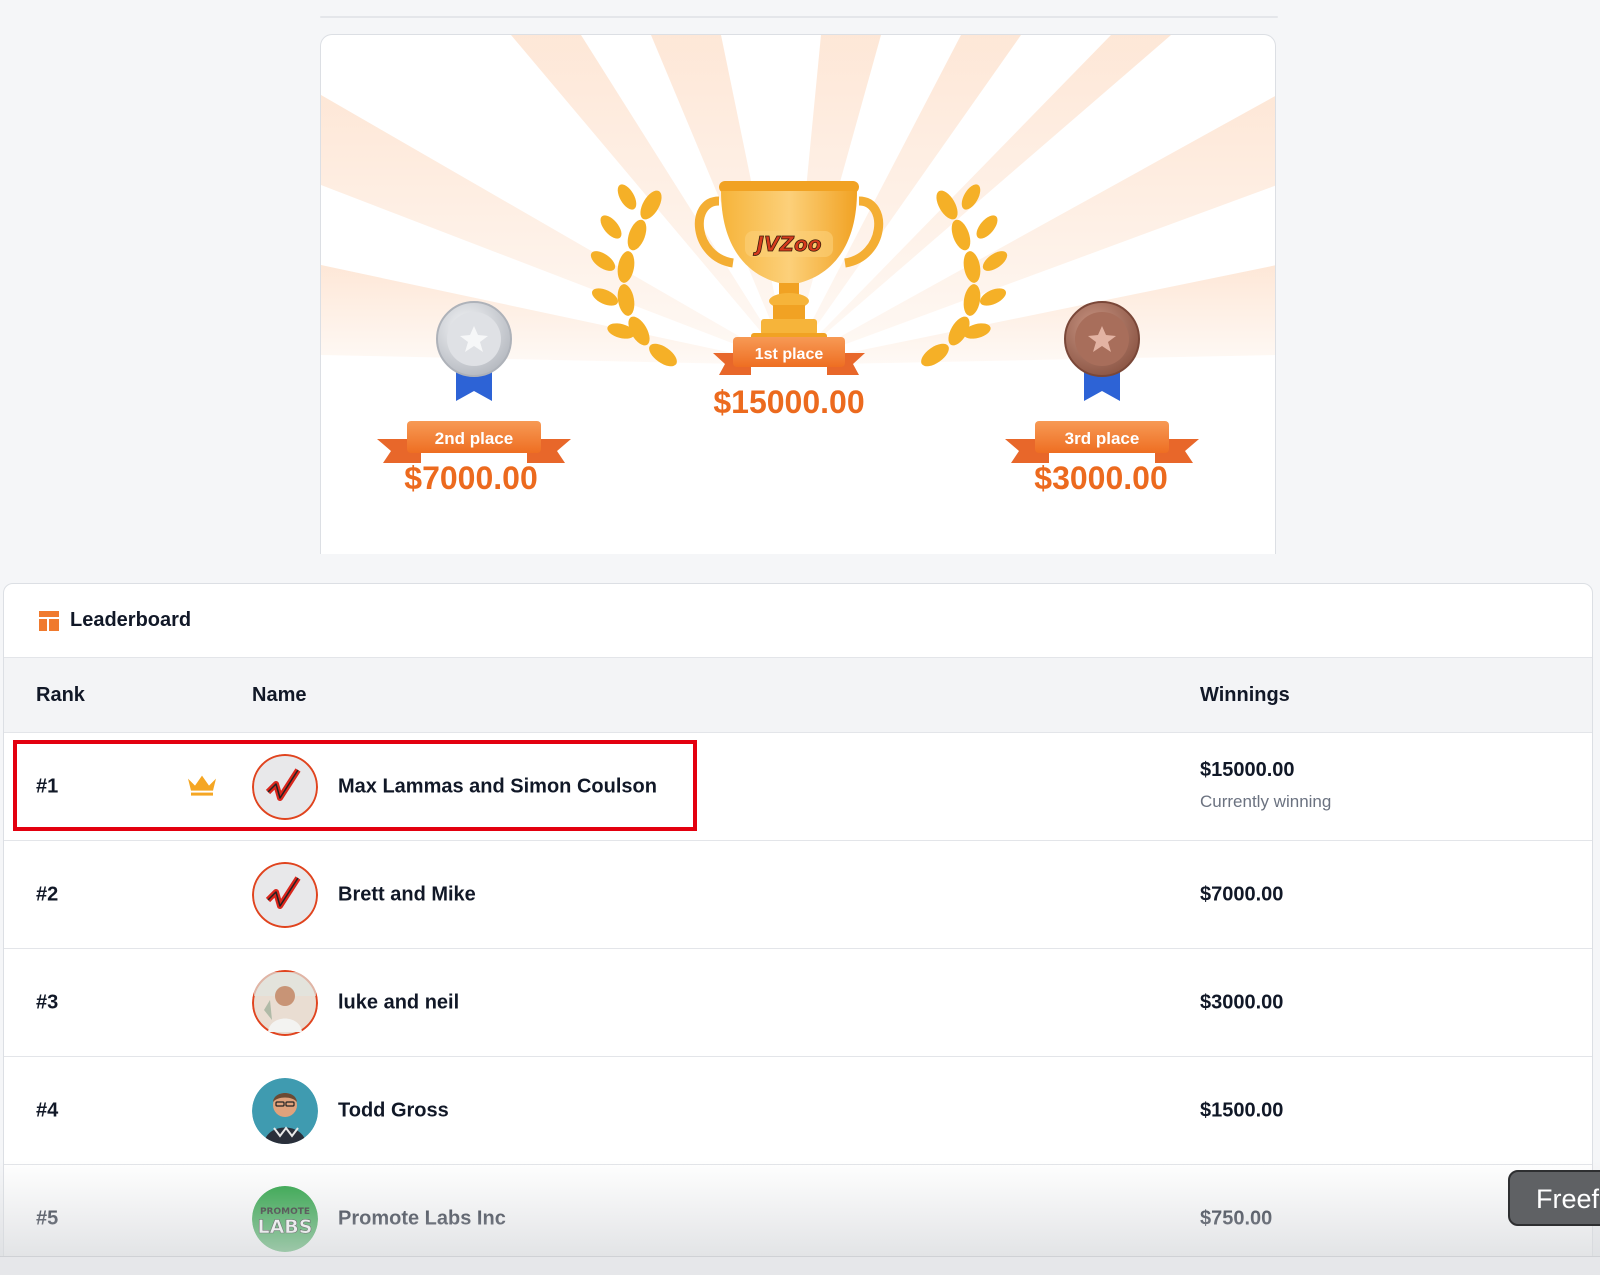 The width and height of the screenshot is (1600, 1275). Describe the element at coordinates (787, 244) in the screenshot. I see `trophy-brand-logo: JVZoo` at that location.